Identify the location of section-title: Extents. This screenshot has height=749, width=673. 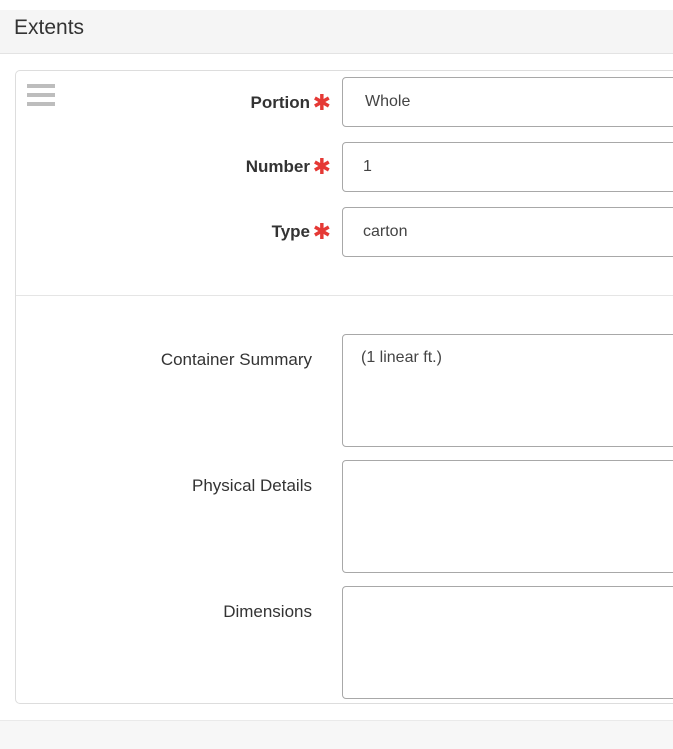
(49, 27).